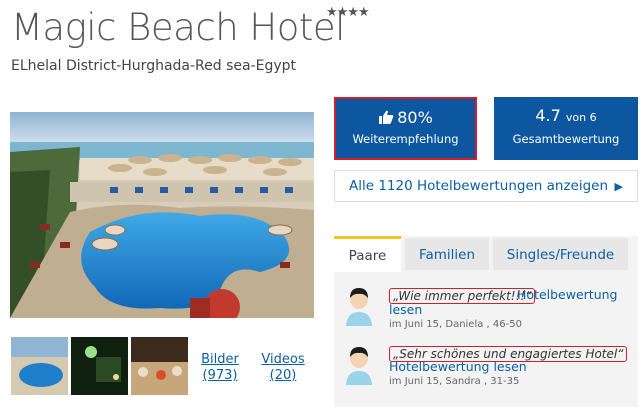 Image resolution: width=640 pixels, height=407 pixels. I want to click on read-review-link-cont: lesen, so click(405, 310).